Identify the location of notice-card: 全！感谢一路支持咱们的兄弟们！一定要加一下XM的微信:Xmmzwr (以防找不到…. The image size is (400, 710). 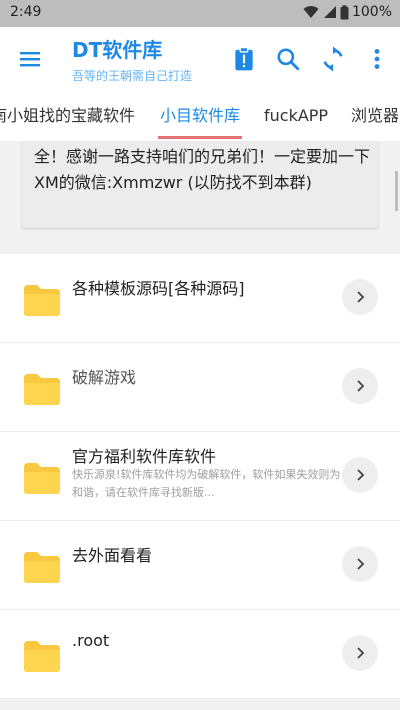
(200, 184).